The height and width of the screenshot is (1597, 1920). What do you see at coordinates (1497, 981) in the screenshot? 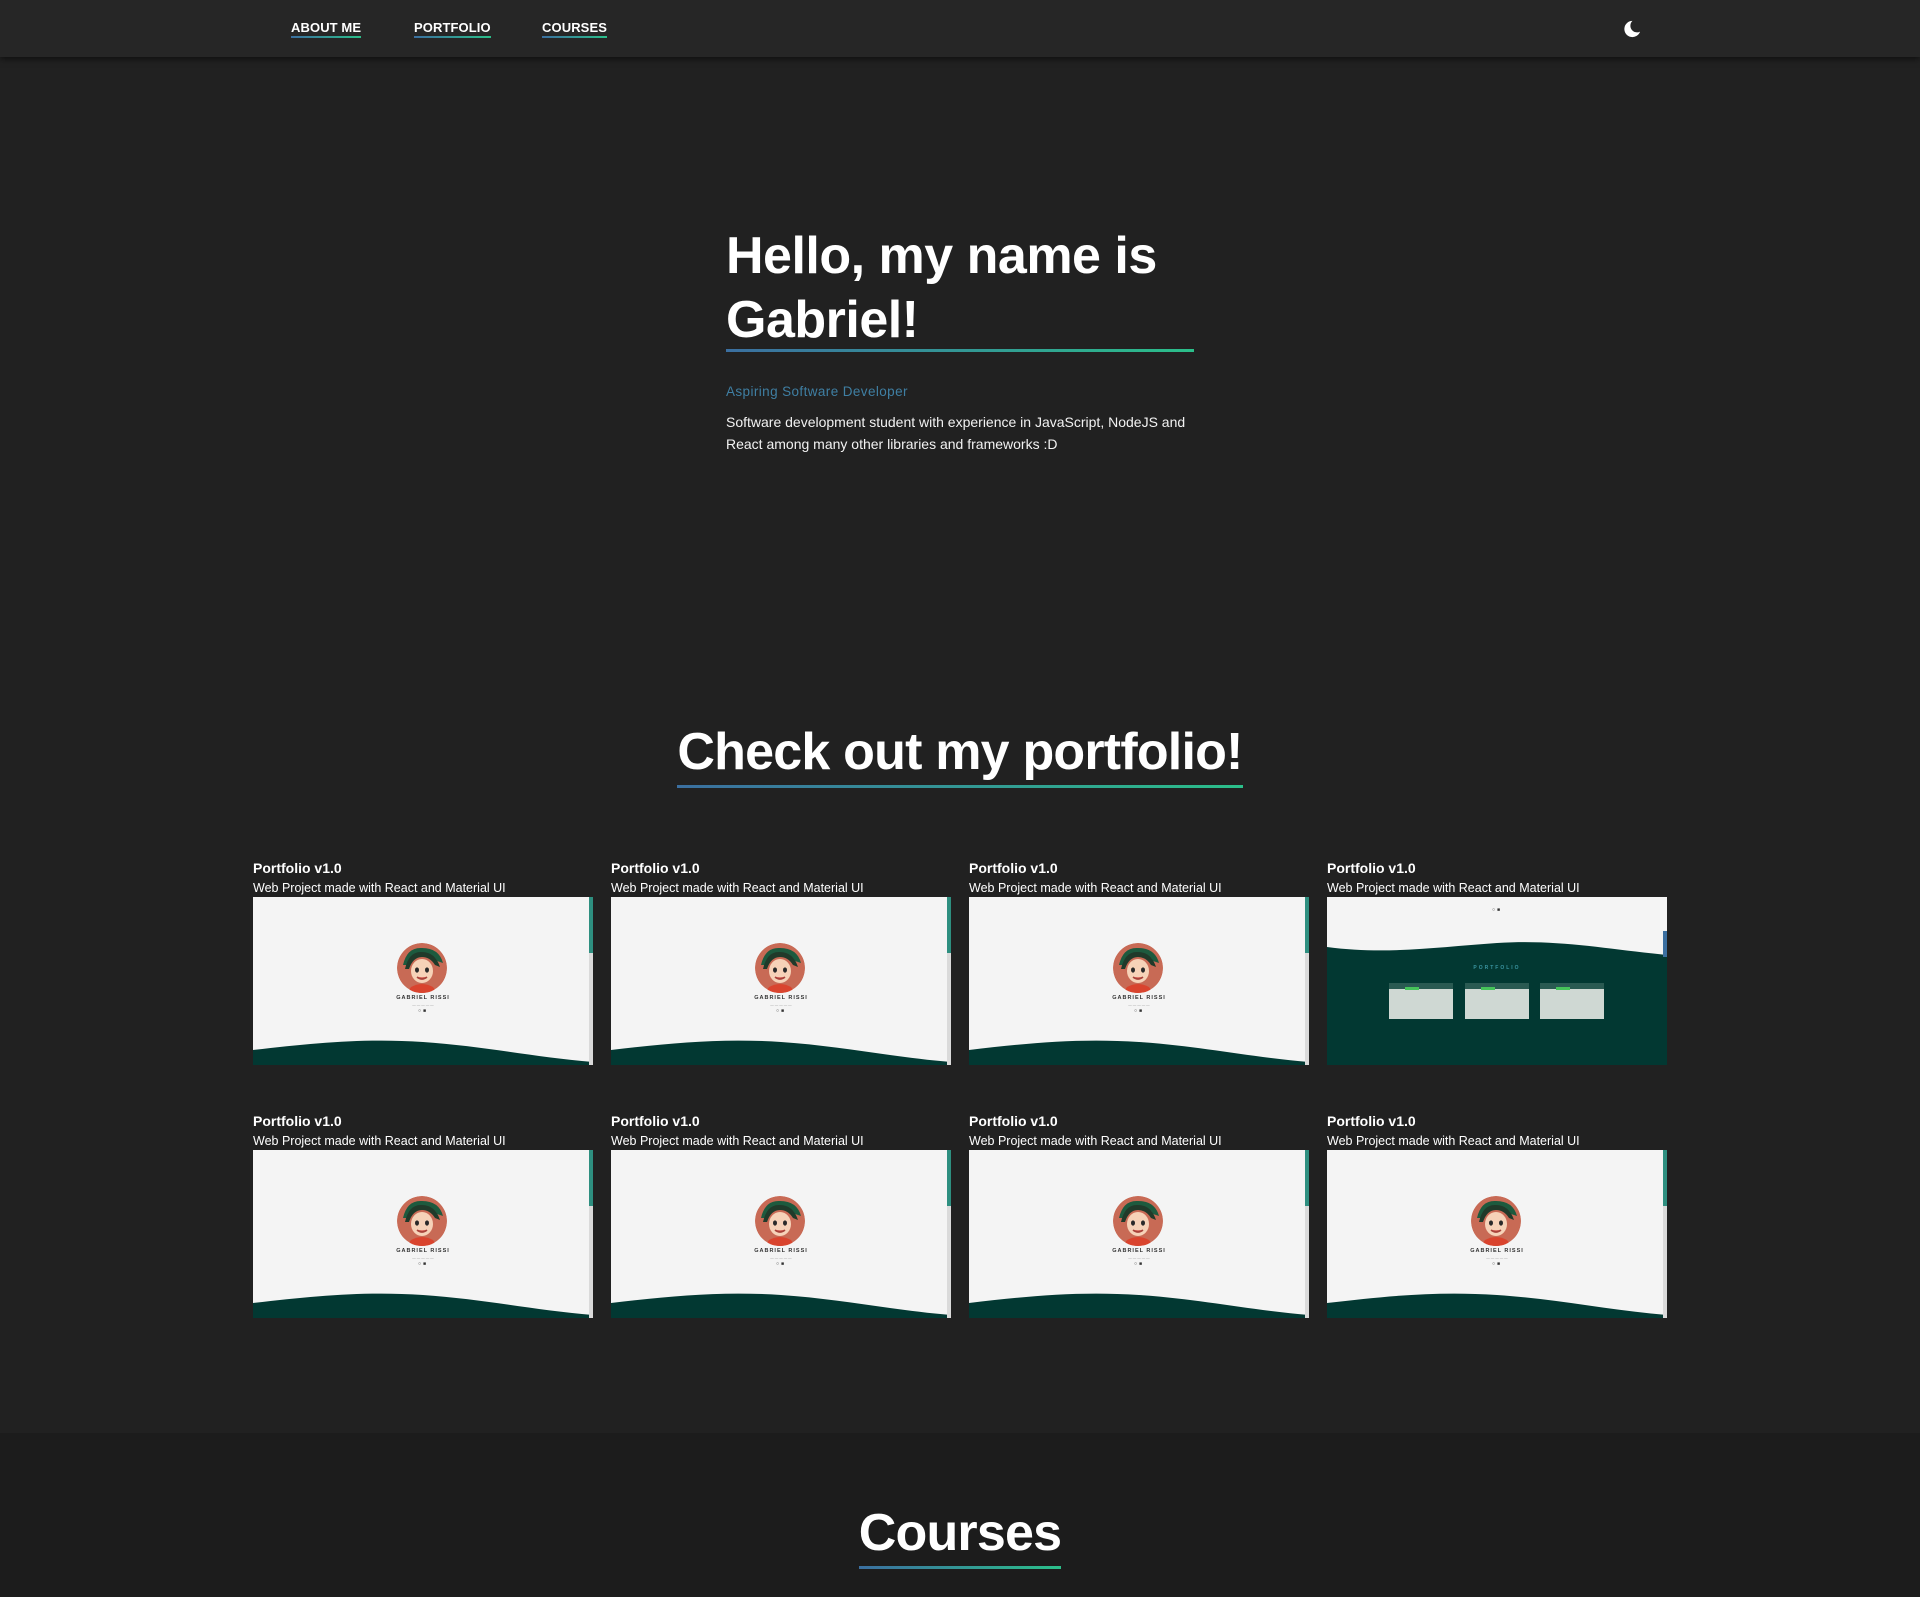
I see `portfolio-card-preview-image: ○■ PORTFOLIO` at bounding box center [1497, 981].